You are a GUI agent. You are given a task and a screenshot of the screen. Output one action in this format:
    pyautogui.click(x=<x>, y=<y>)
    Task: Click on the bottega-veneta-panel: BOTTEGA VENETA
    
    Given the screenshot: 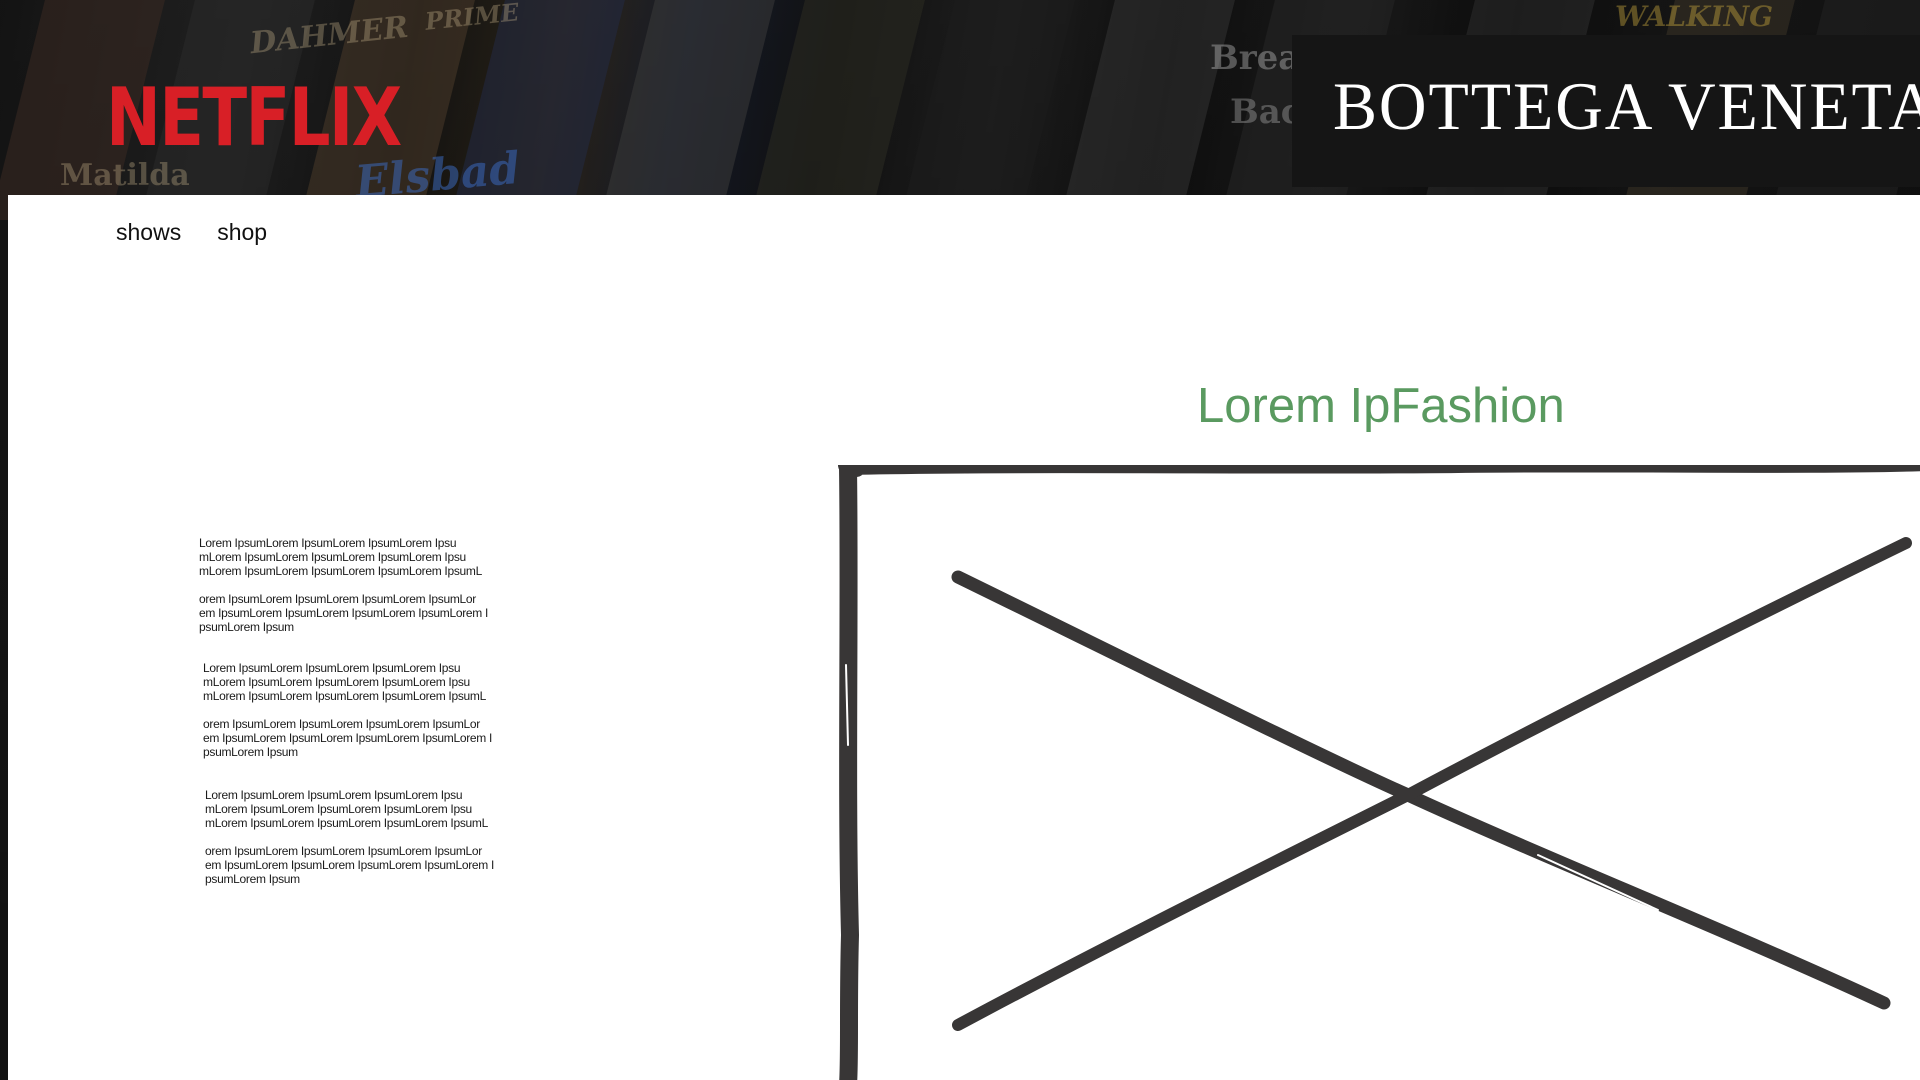 What is the action you would take?
    pyautogui.click(x=1606, y=111)
    